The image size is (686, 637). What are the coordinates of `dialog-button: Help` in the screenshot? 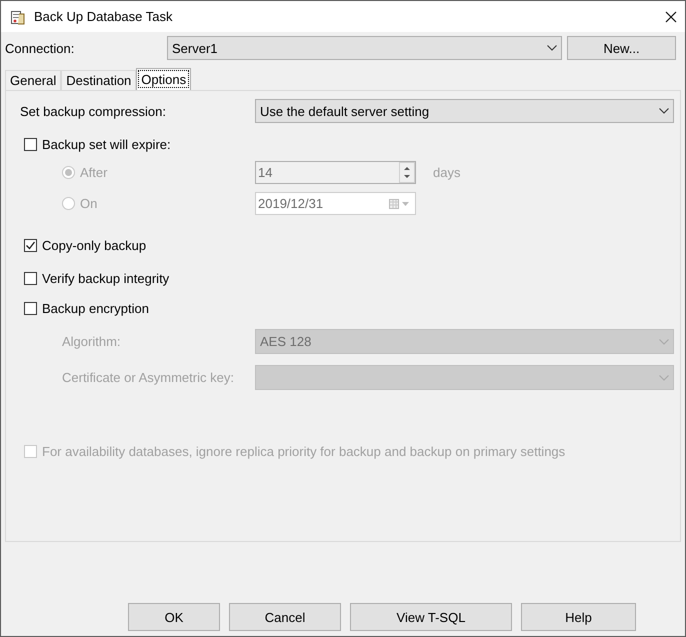 It's located at (578, 617).